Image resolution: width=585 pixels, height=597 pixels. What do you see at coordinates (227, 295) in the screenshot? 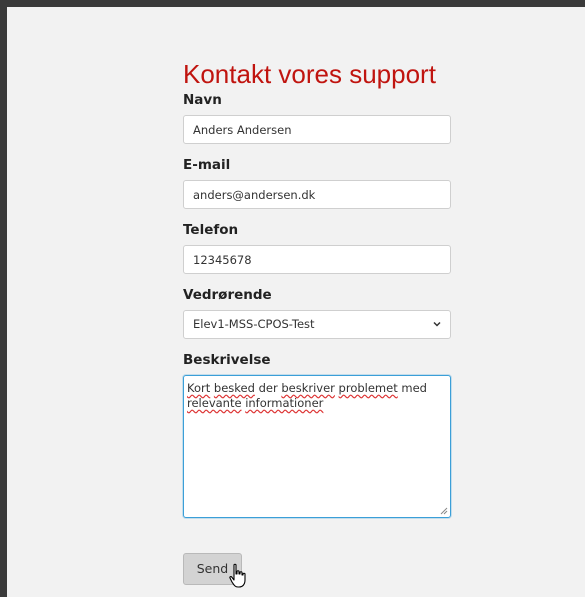
I see `subject-label: Vedrørende` at bounding box center [227, 295].